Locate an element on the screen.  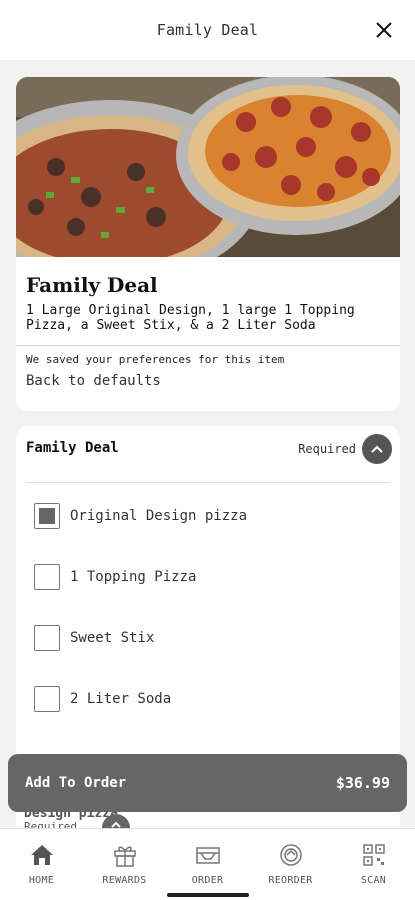
nav-home: HOME is located at coordinates (41, 864).